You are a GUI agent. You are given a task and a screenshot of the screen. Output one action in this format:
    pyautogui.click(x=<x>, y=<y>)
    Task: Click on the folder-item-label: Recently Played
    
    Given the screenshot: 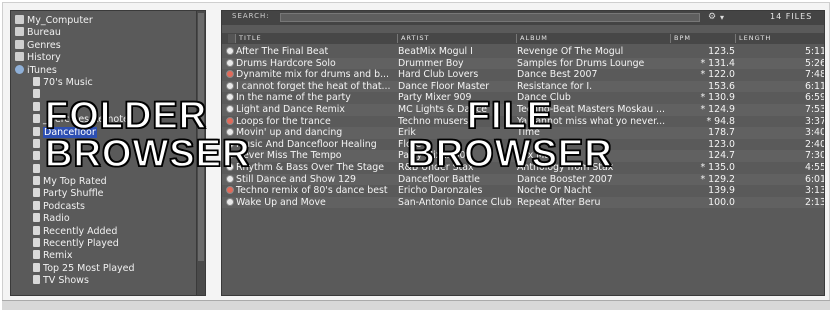 What is the action you would take?
    pyautogui.click(x=81, y=244)
    